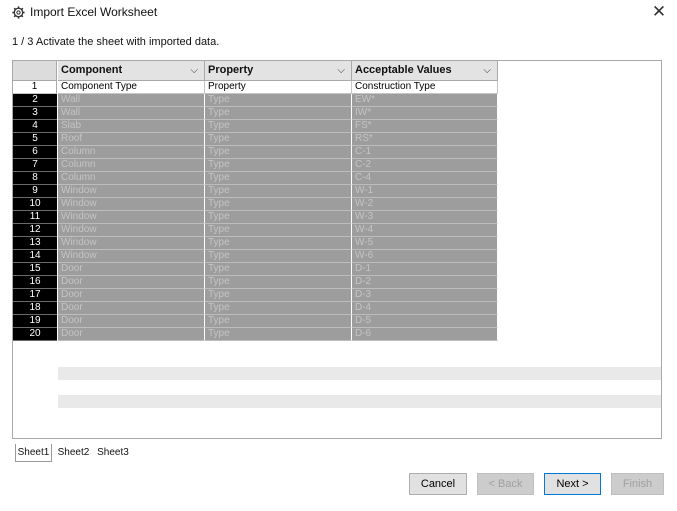 This screenshot has height=511, width=677. Describe the element at coordinates (131, 87) in the screenshot. I see `table-cell: Component Type` at that location.